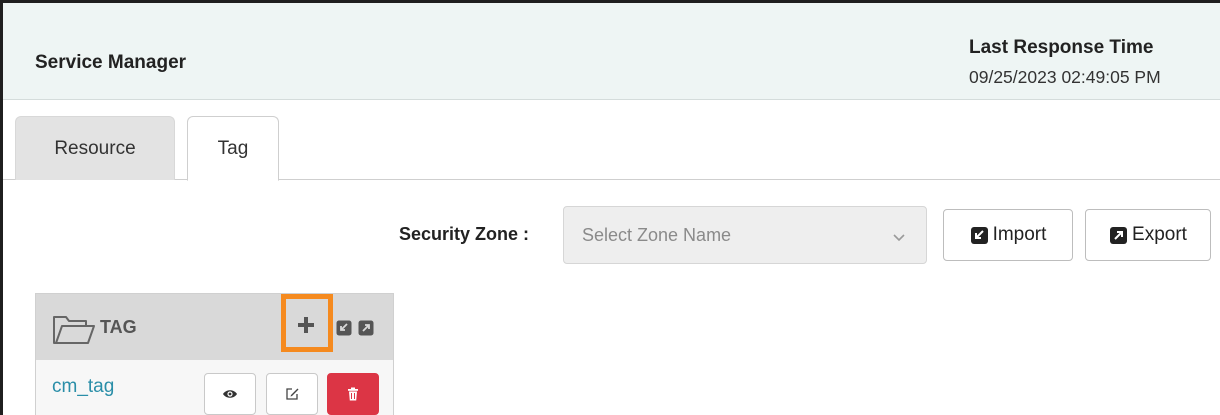  I want to click on list-item: cm_tag, so click(214, 387).